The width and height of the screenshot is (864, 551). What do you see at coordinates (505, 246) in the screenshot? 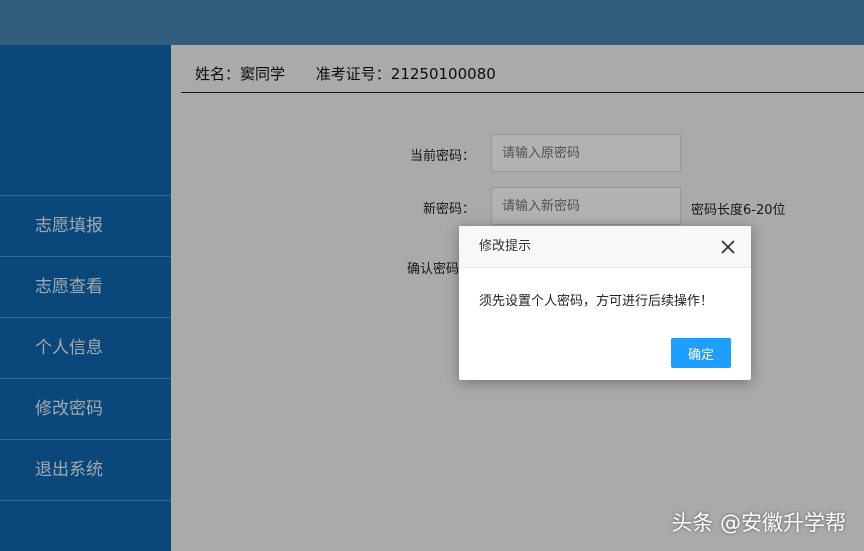
I see `dialog-title: 修改提示` at bounding box center [505, 246].